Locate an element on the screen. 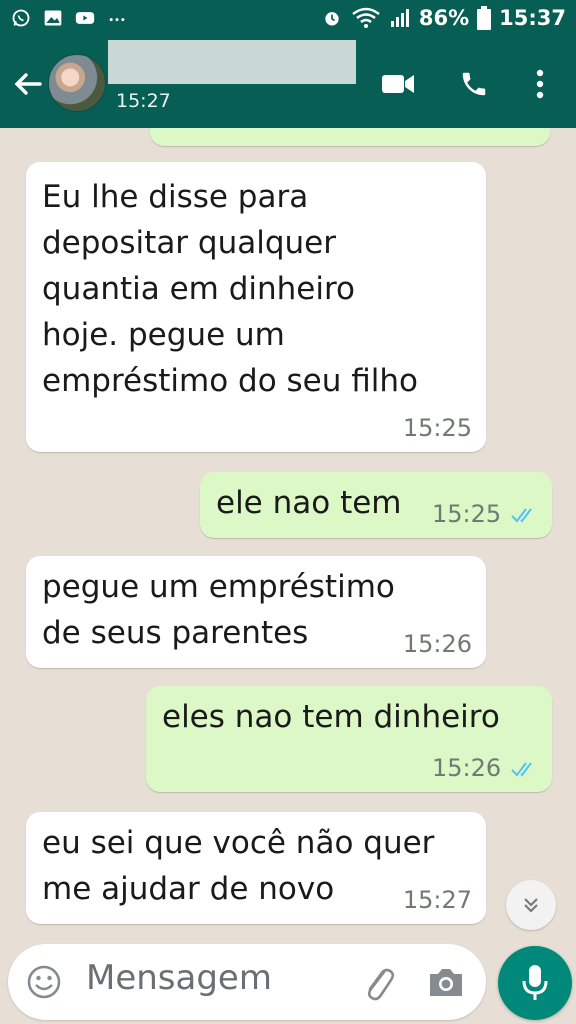  clock: 15:37 is located at coordinates (532, 18).